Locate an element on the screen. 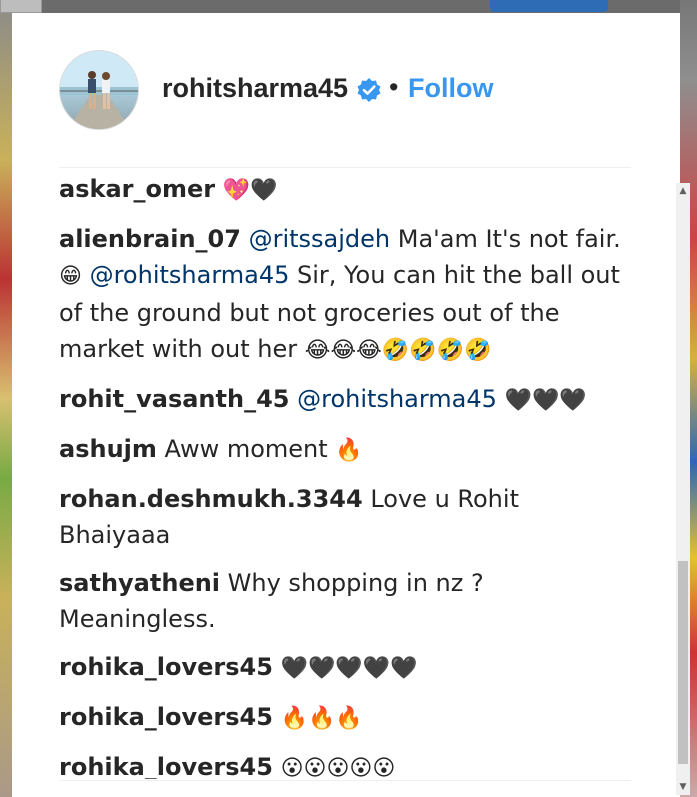 This screenshot has height=797, width=697. scroll-up-icon: ▲ is located at coordinates (683, 191).